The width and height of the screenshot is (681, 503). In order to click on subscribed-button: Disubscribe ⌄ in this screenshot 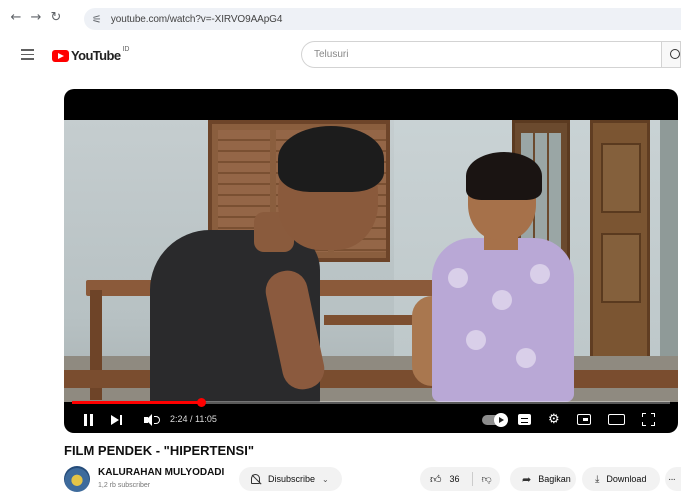, I will do `click(290, 479)`.